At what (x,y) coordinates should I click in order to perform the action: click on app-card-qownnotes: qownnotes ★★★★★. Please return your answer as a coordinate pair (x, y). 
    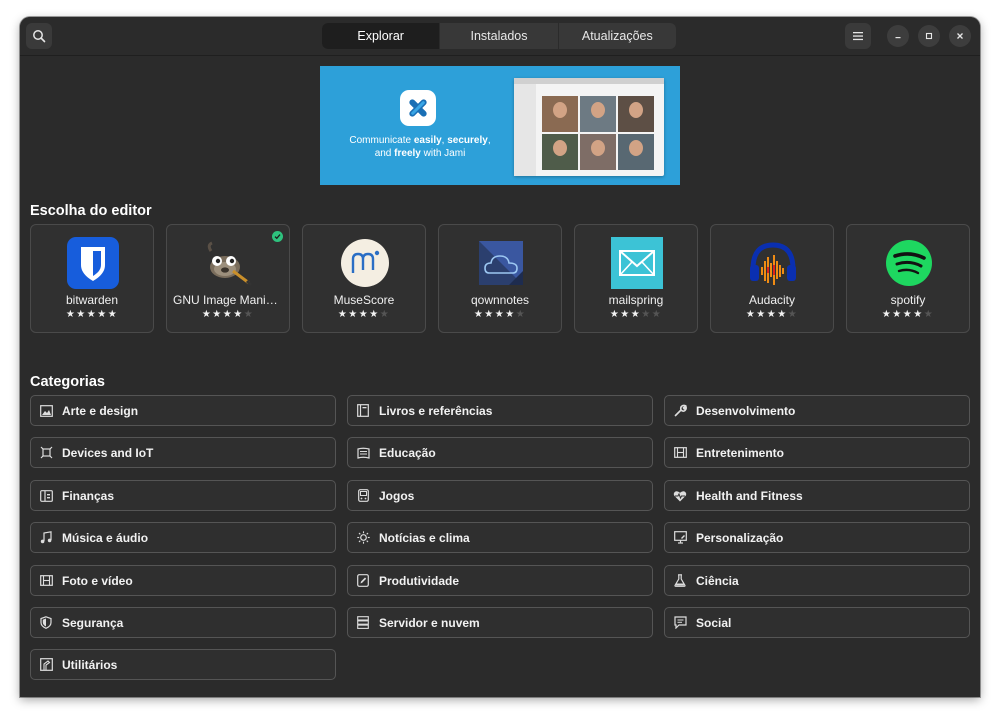
    Looking at the image, I should click on (500, 278).